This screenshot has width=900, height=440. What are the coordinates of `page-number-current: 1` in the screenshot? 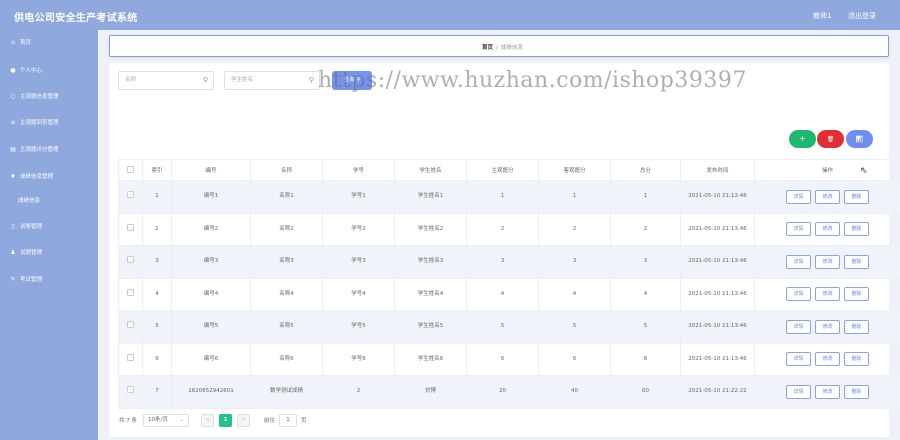 It's located at (225, 420).